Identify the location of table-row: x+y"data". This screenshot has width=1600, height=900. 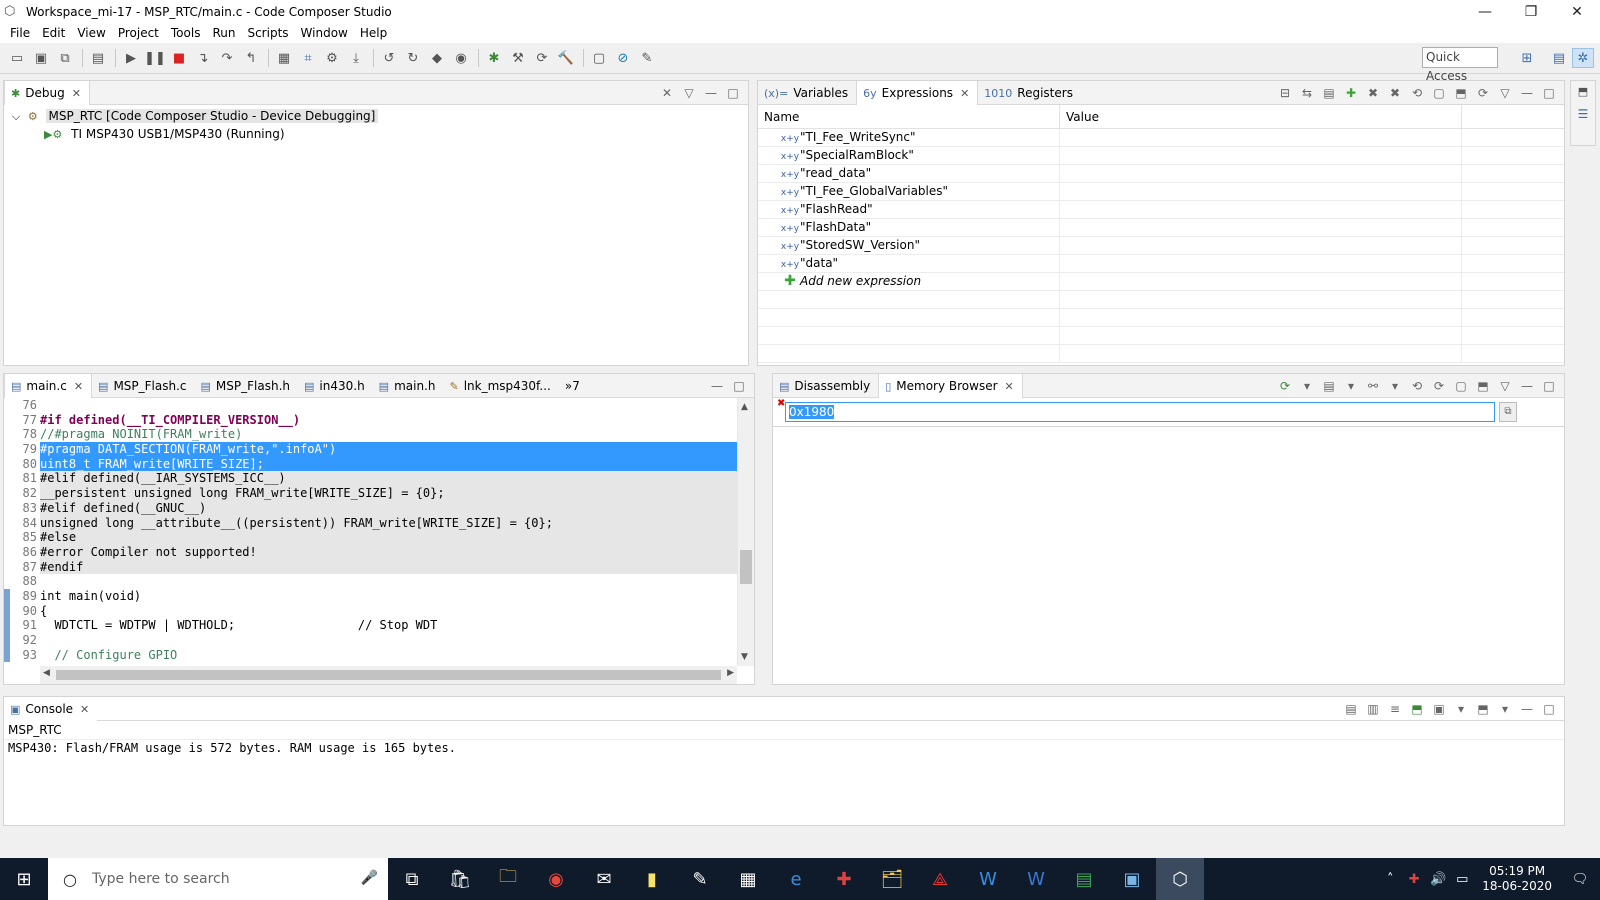
(1161, 264).